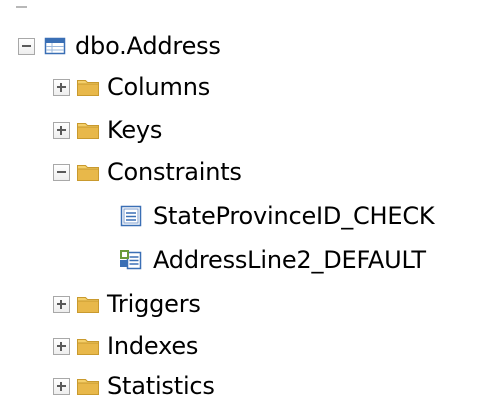  What do you see at coordinates (131, 216) in the screenshot?
I see `check-constraint-icon` at bounding box center [131, 216].